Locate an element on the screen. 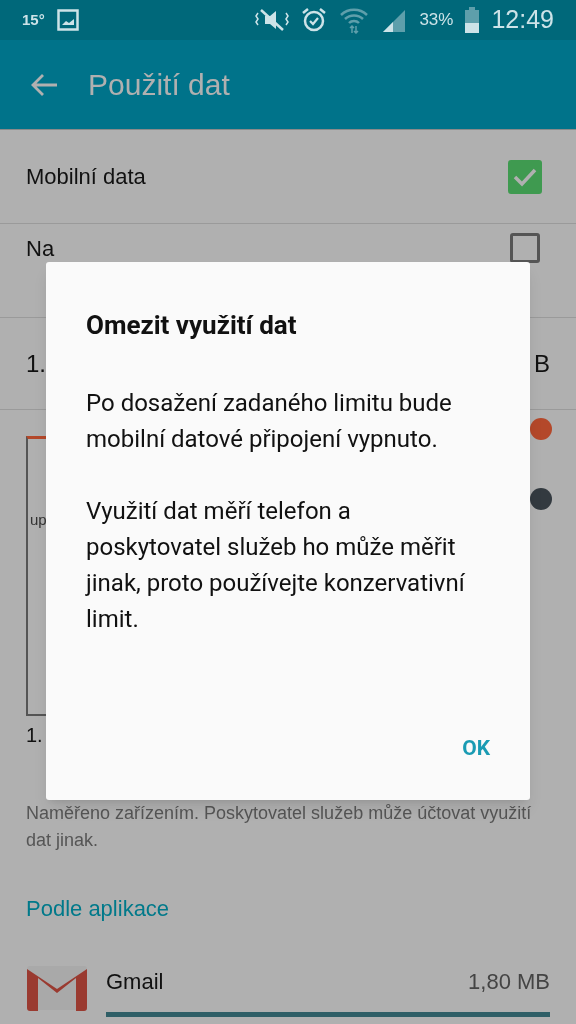  usage-value: B is located at coordinates (542, 363).